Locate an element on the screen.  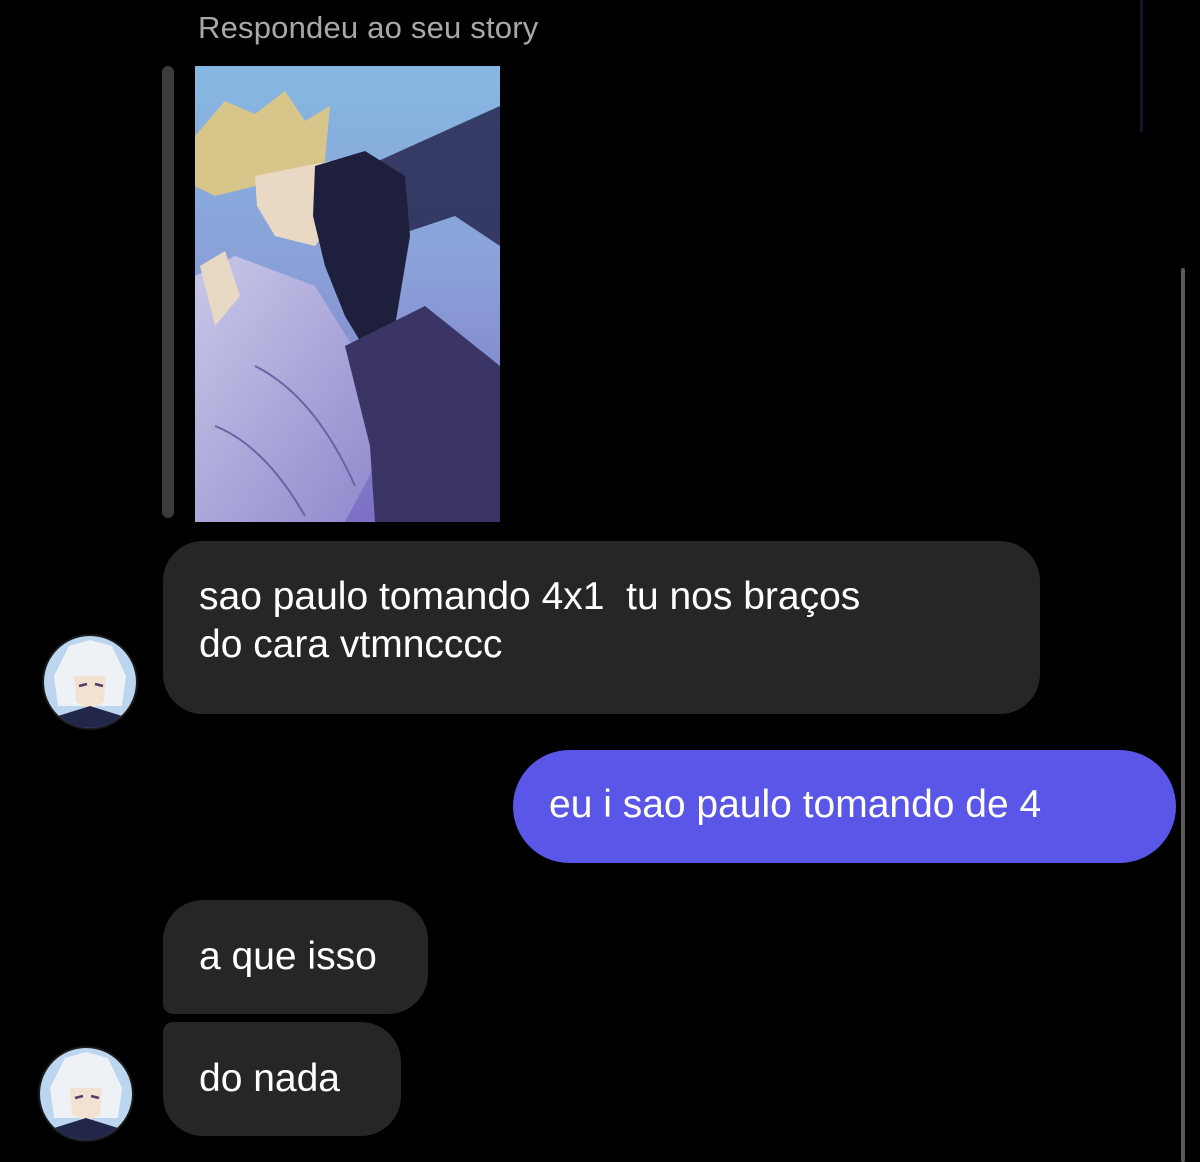
story-reply-label: Respondeu ao seu story is located at coordinates (368, 27).